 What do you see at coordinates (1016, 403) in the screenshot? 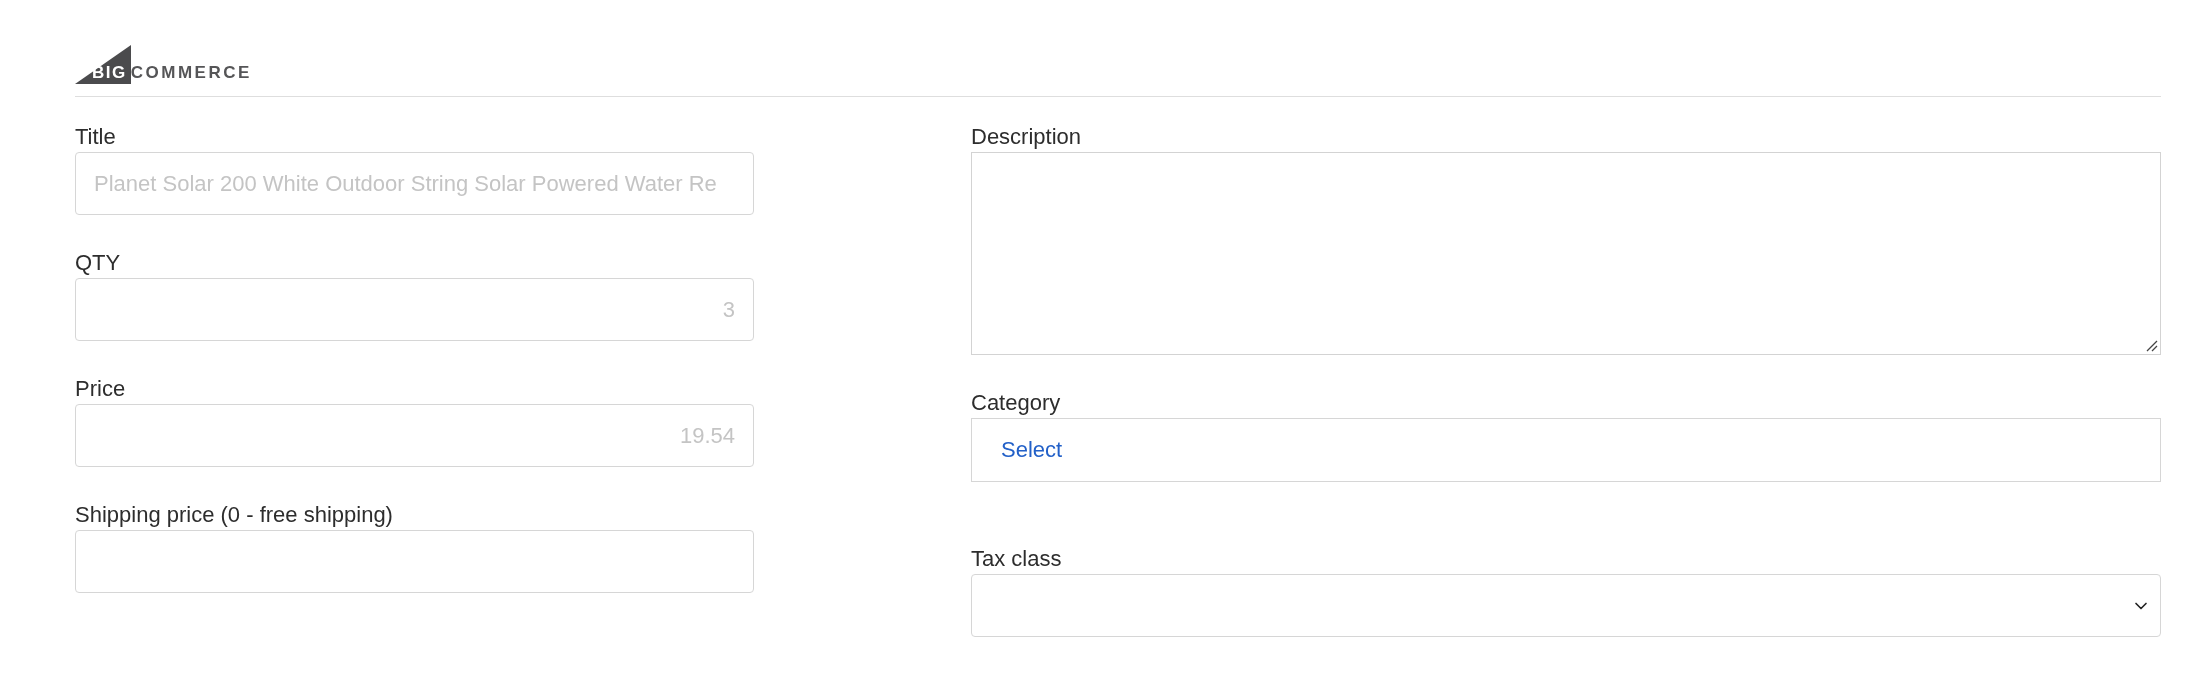
I see `field-label: Category` at bounding box center [1016, 403].